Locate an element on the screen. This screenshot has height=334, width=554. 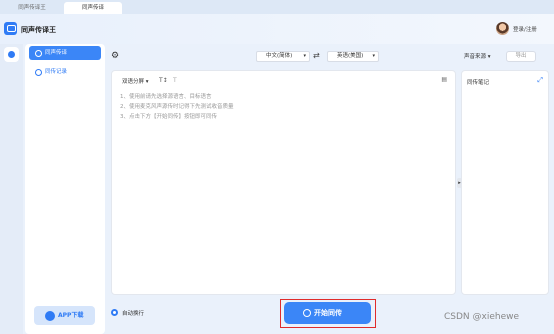
notes-panel: 同传笔记 ⤢ is located at coordinates (505, 182).